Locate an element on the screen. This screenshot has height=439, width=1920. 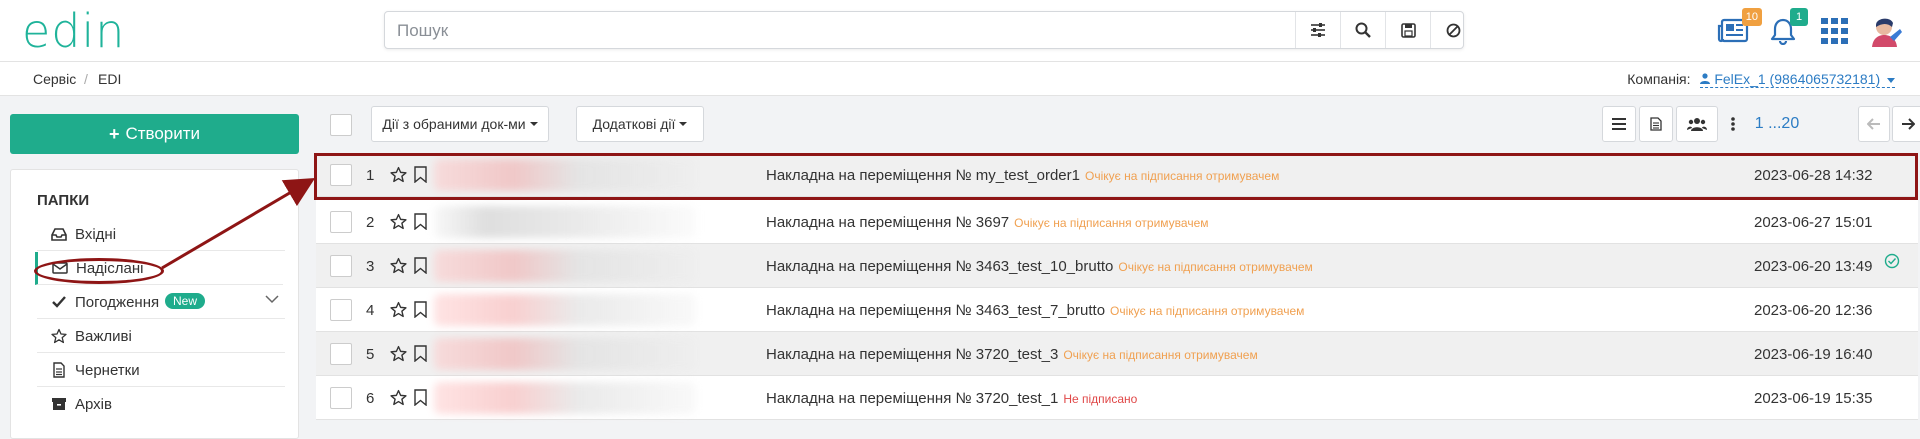
extra-actions-dropdown: Додаткові дії is located at coordinates (640, 124).